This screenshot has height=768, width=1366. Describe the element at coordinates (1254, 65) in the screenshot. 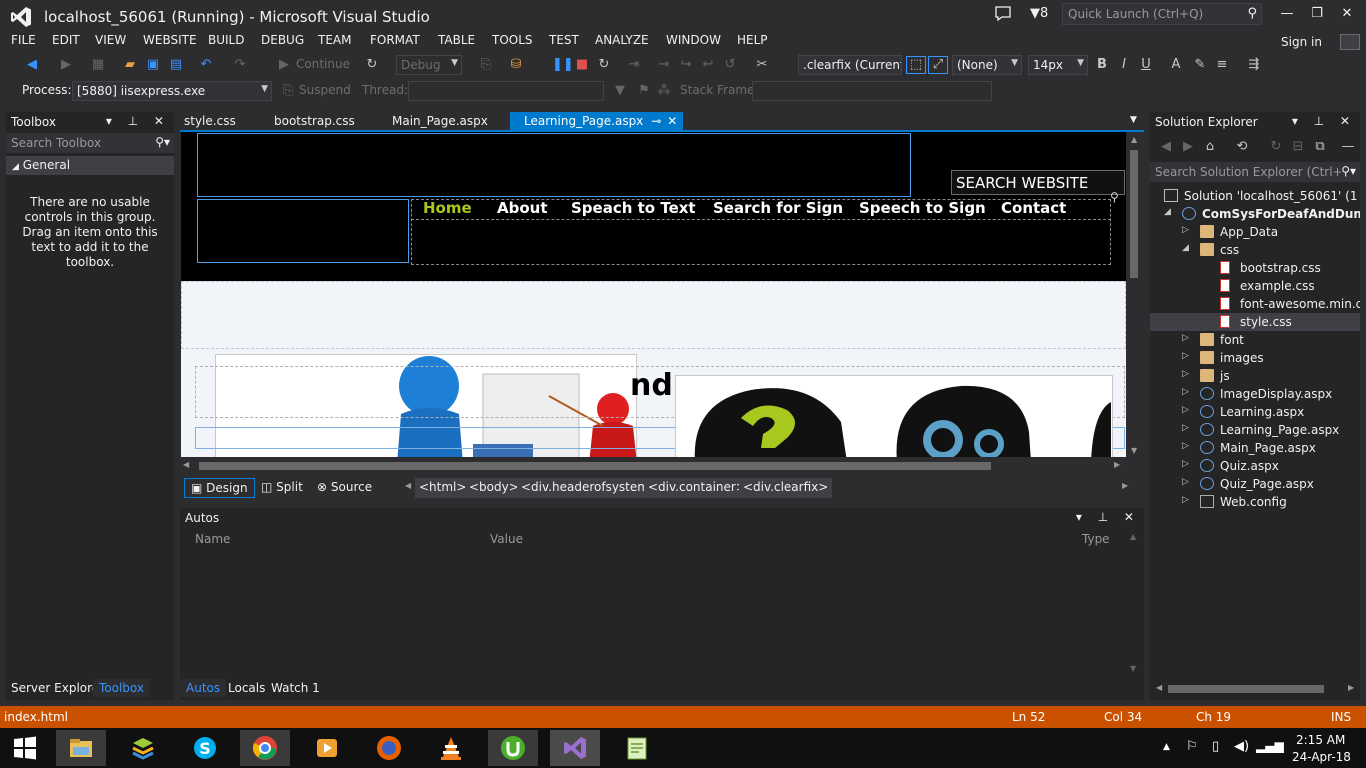

I see `toolbar-options-icon: ⇶` at that location.